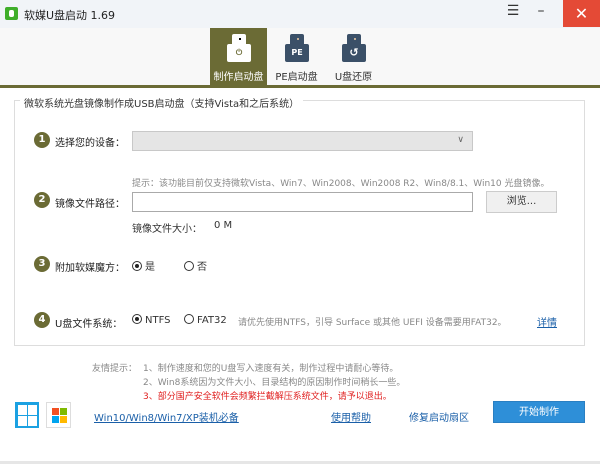 The height and width of the screenshot is (464, 600). What do you see at coordinates (42, 200) in the screenshot?
I see `step-2-badge: 2` at bounding box center [42, 200].